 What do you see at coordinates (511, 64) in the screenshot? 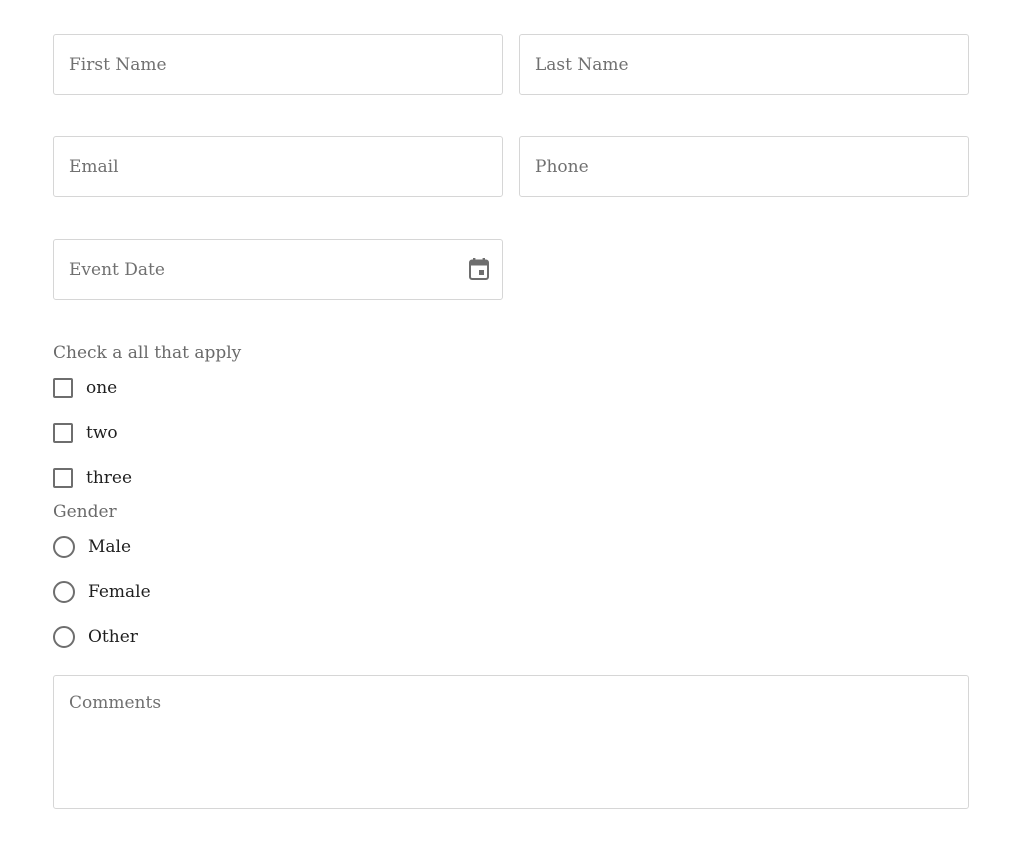
I see `name-row` at bounding box center [511, 64].